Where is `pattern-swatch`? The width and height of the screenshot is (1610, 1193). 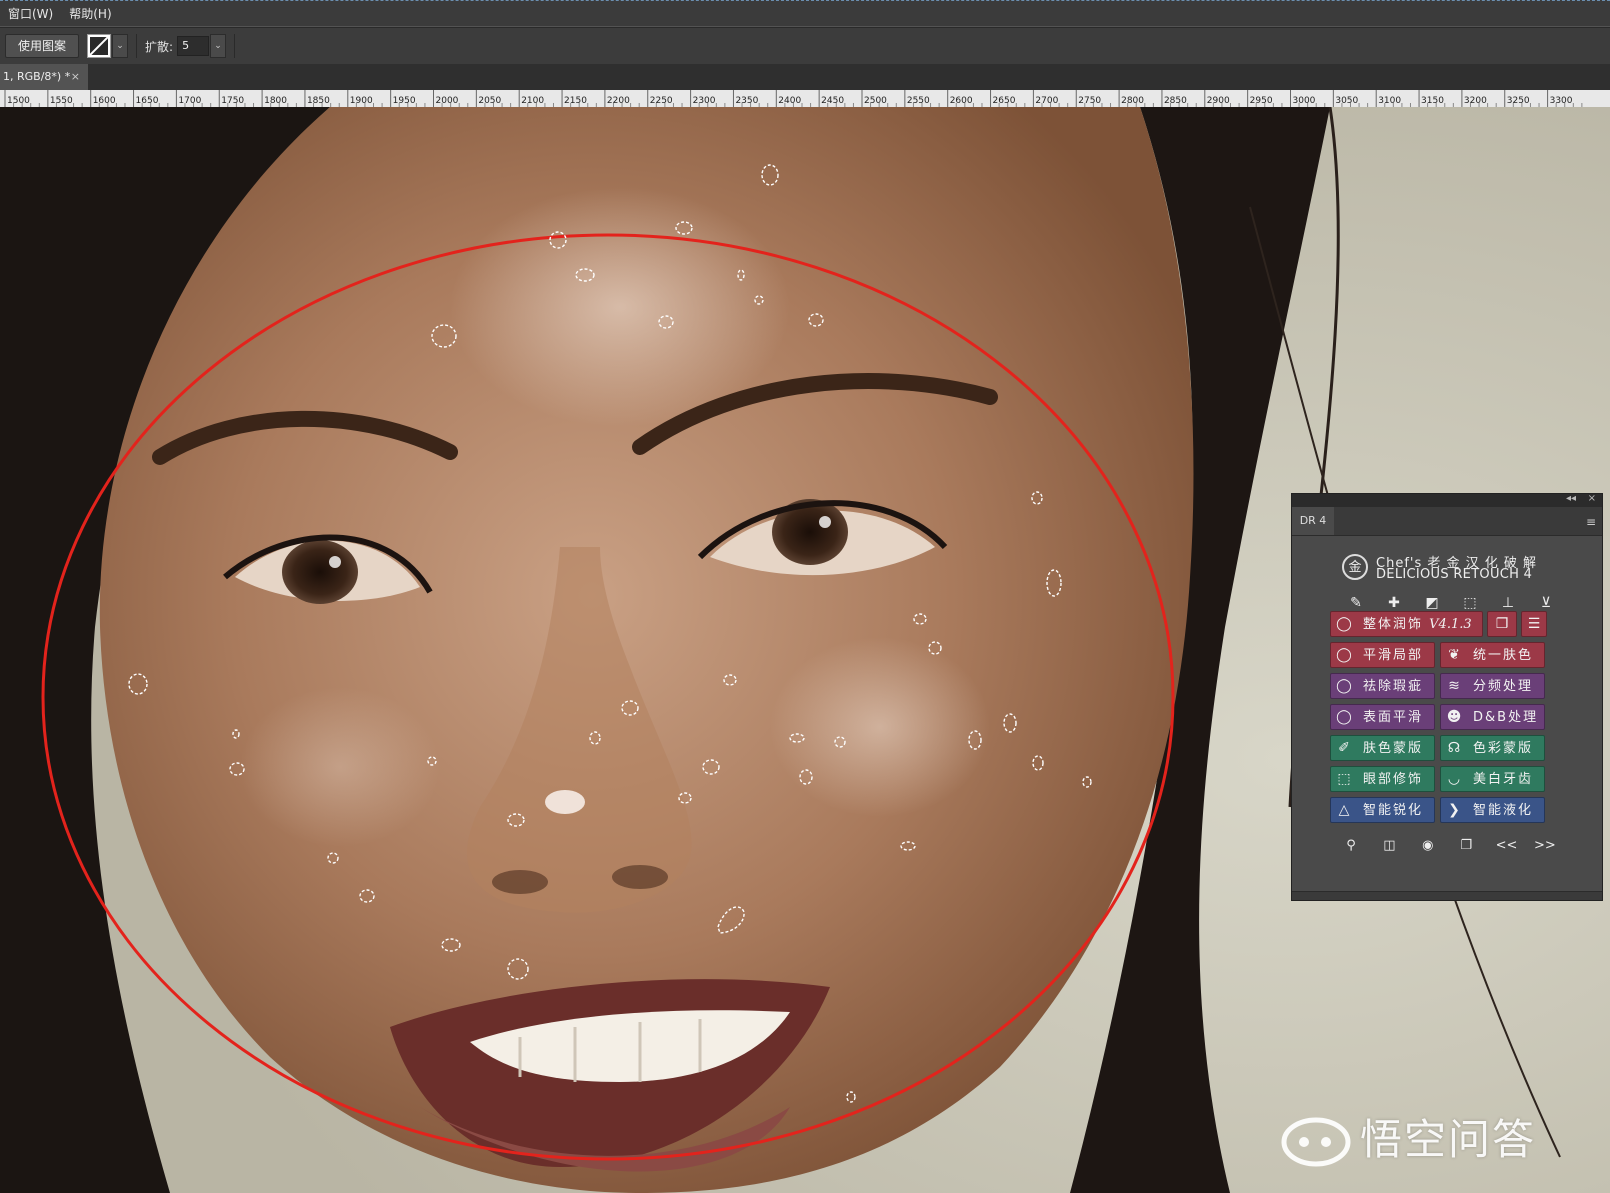 pattern-swatch is located at coordinates (99, 46).